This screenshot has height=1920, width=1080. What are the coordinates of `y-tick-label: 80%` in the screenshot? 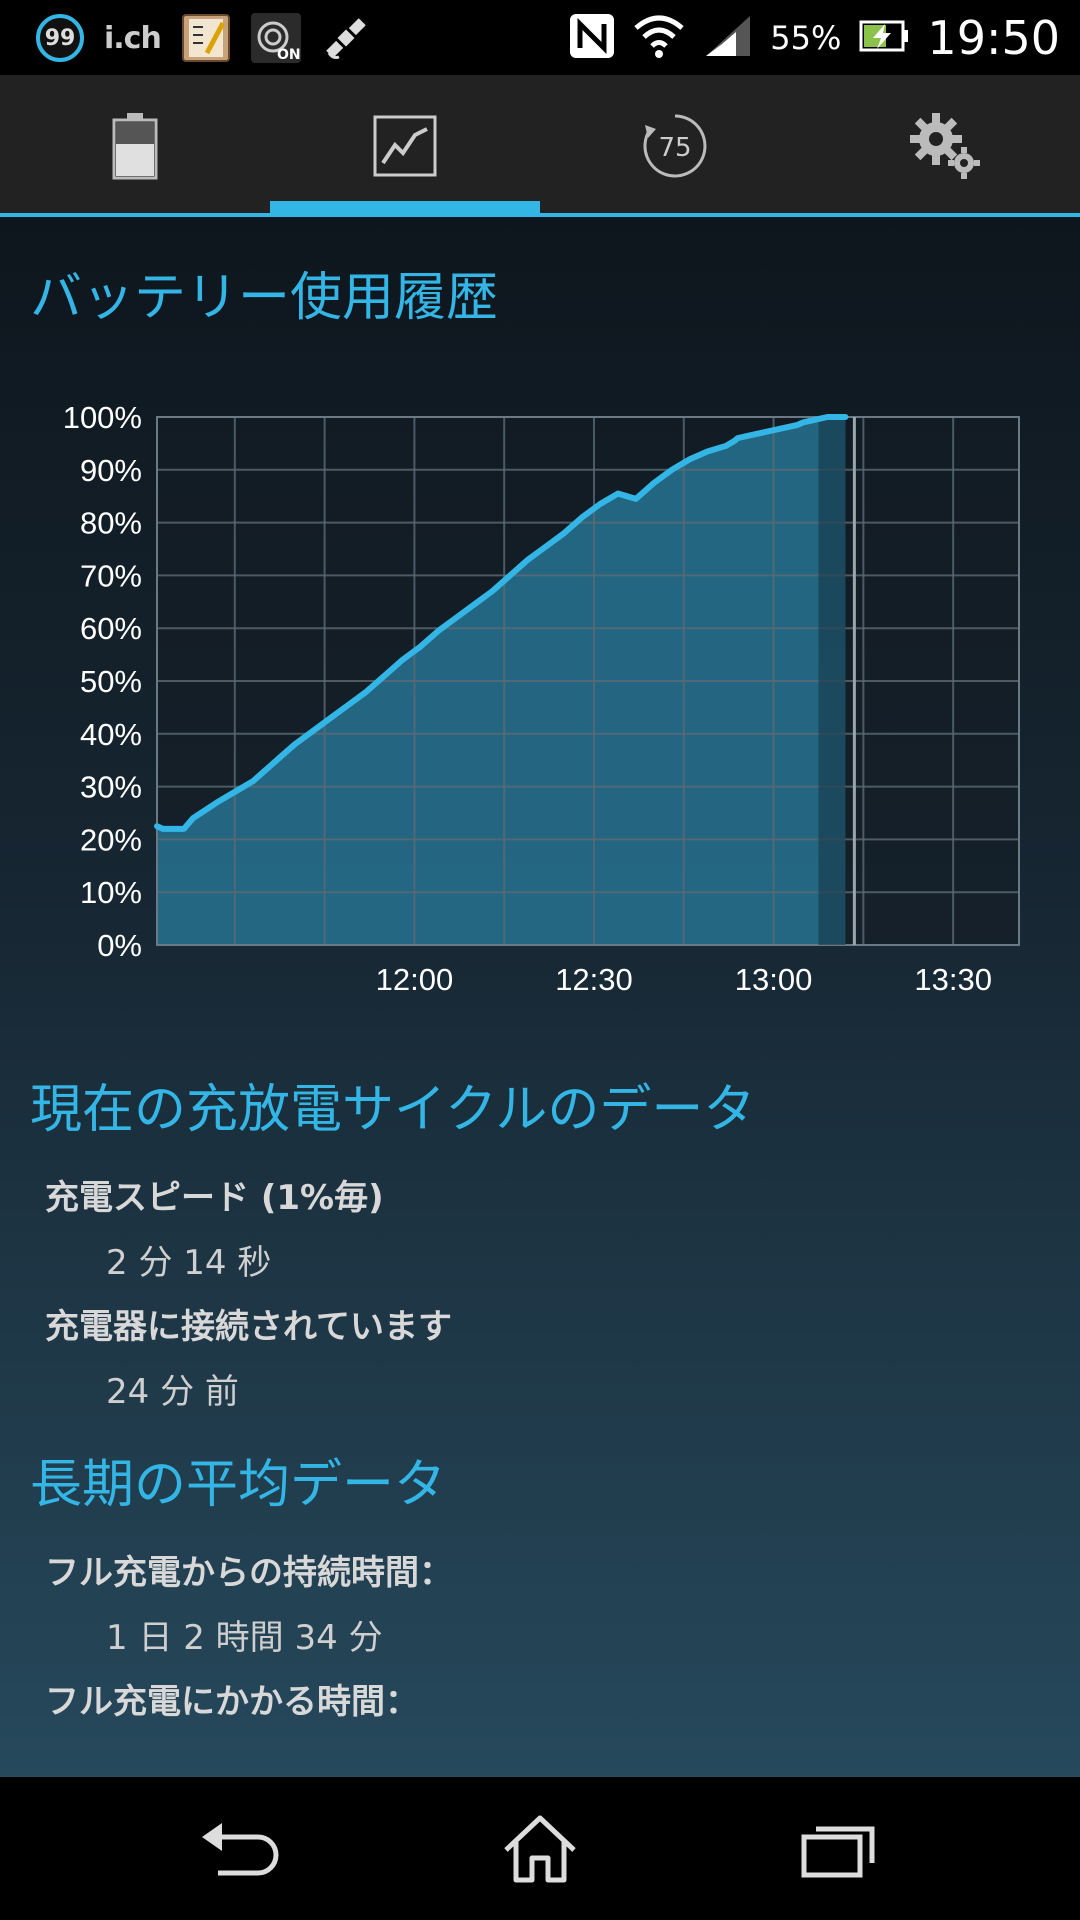 It's located at (111, 523).